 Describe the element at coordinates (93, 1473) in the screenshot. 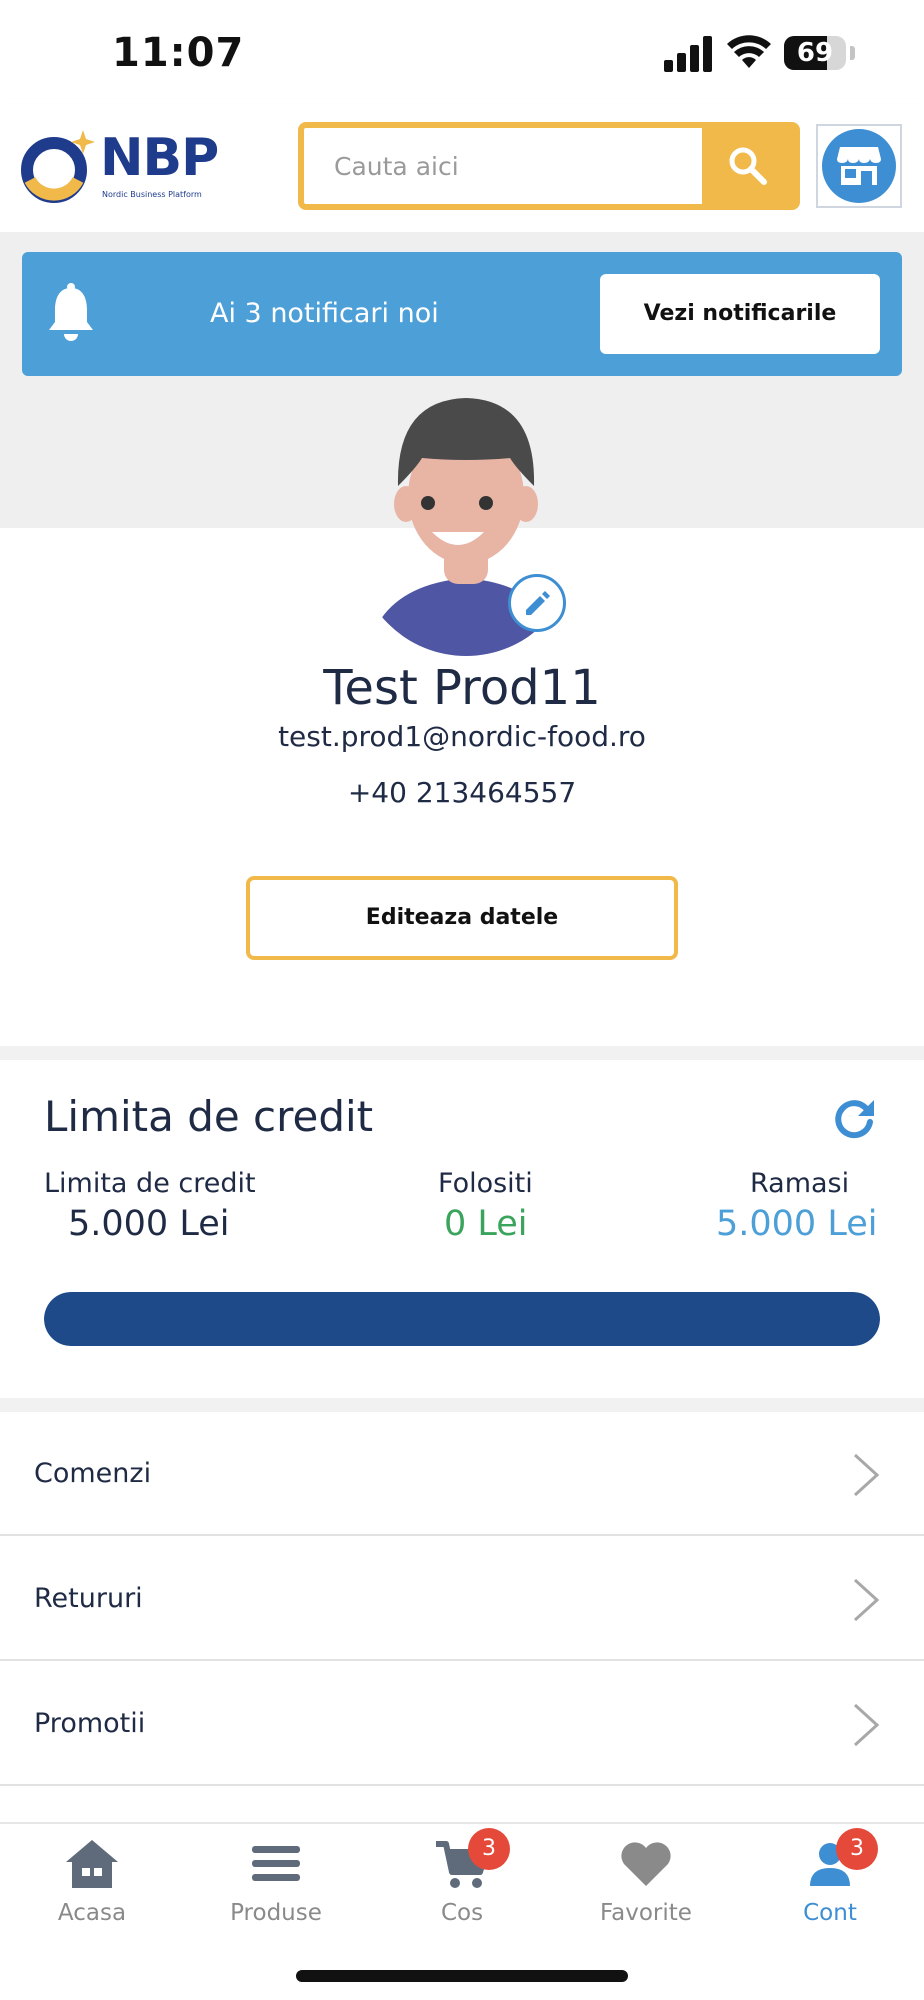

I see `menu-item-label: Comenzi` at that location.